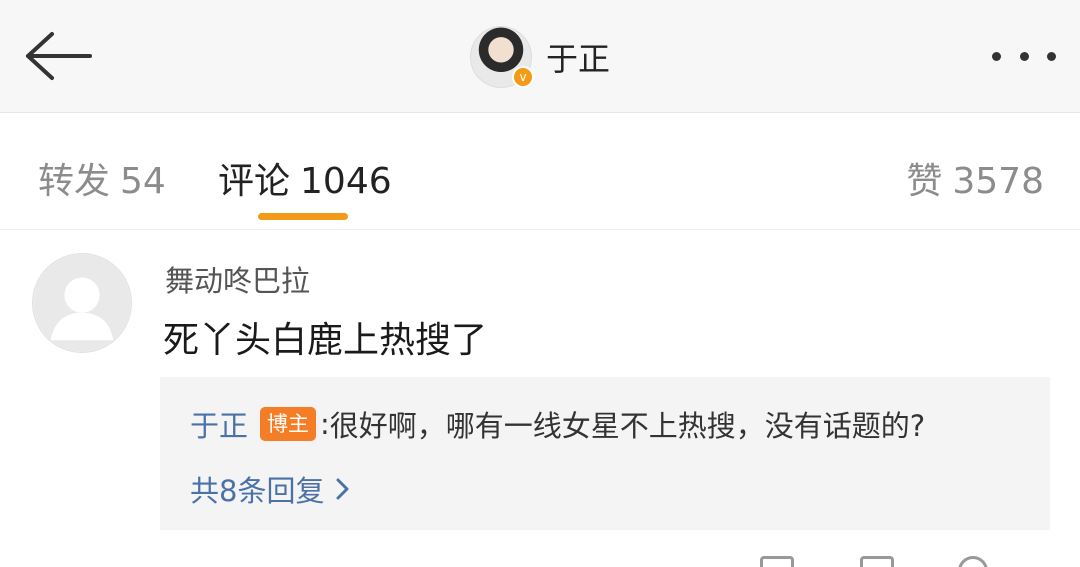  What do you see at coordinates (325, 340) in the screenshot?
I see `comment-text: 死丫头白鹿上热搜了` at bounding box center [325, 340].